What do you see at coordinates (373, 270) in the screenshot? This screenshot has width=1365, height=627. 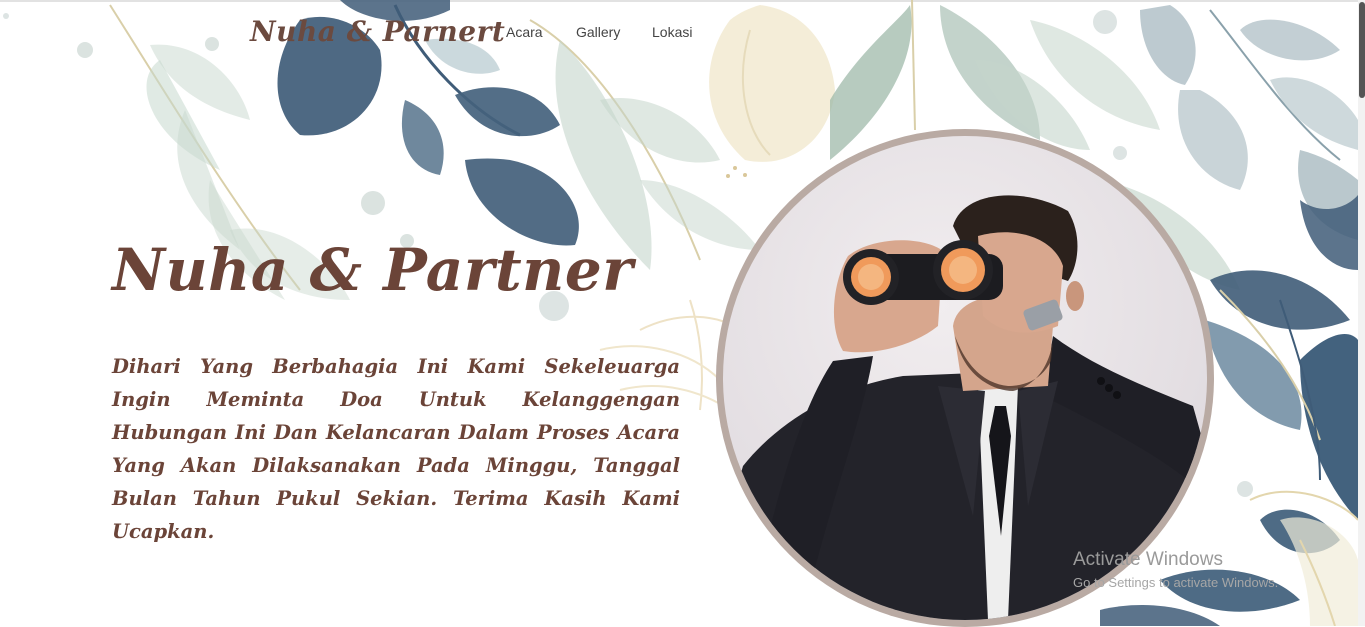 I see `hero-title: Nuha & Partner` at bounding box center [373, 270].